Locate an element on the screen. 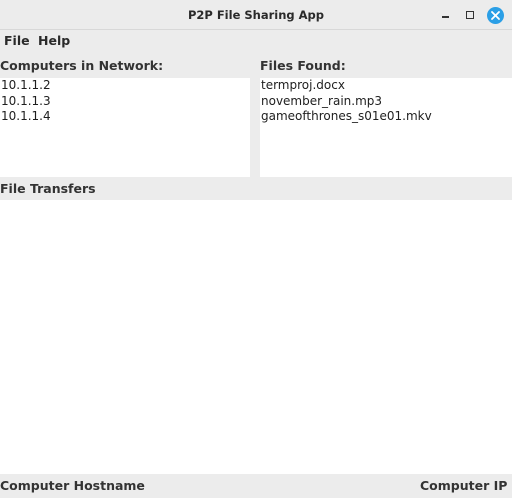 The height and width of the screenshot is (498, 512). maximize-icon is located at coordinates (470, 15).